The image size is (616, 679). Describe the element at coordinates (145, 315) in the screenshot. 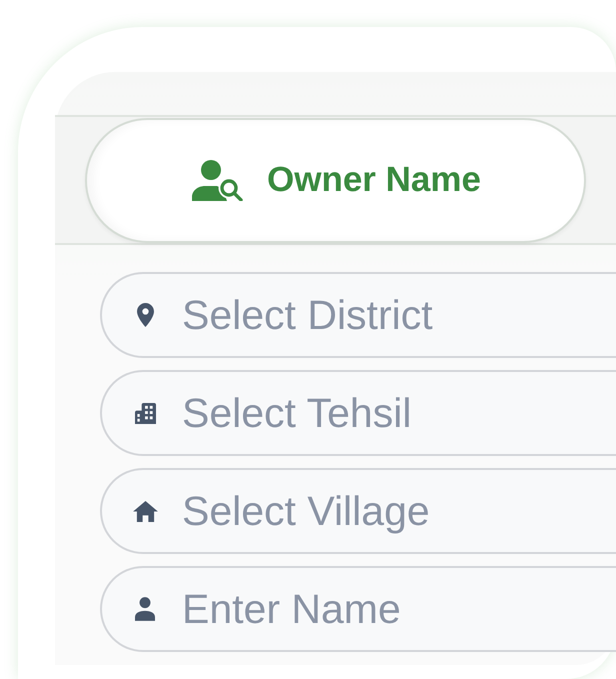

I see `location-pin-icon` at that location.